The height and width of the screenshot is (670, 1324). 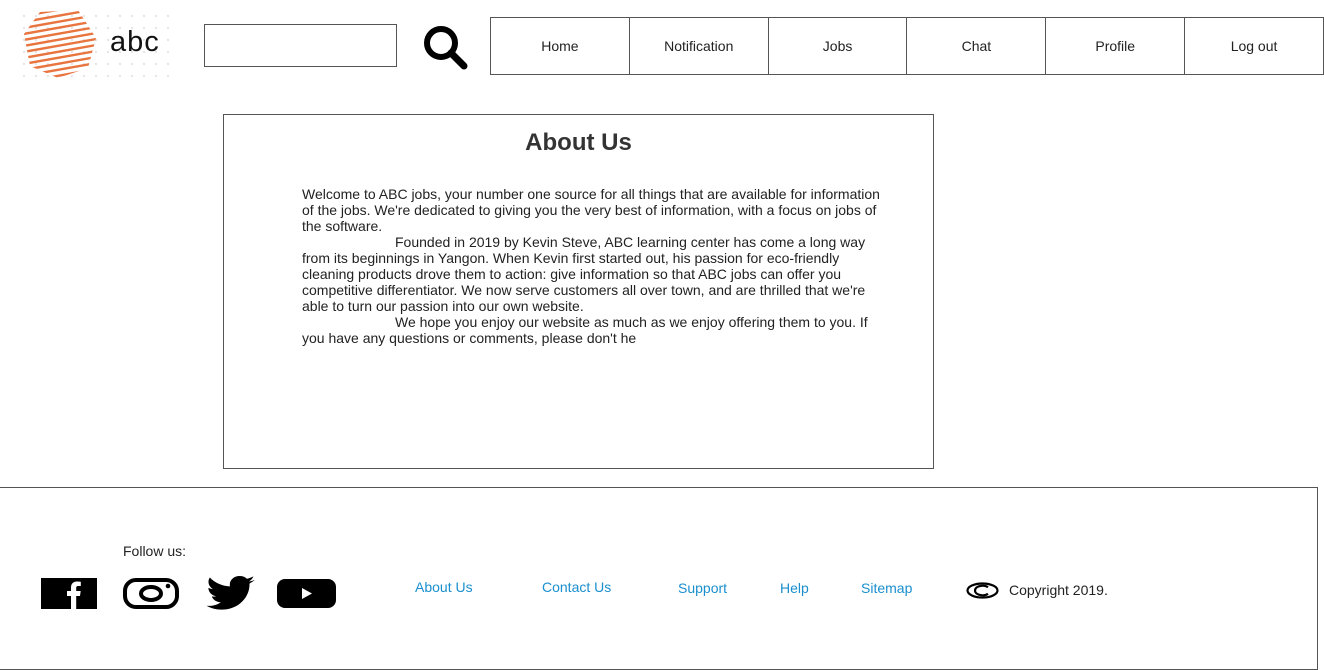 I want to click on youtube-icon, so click(x=306, y=593).